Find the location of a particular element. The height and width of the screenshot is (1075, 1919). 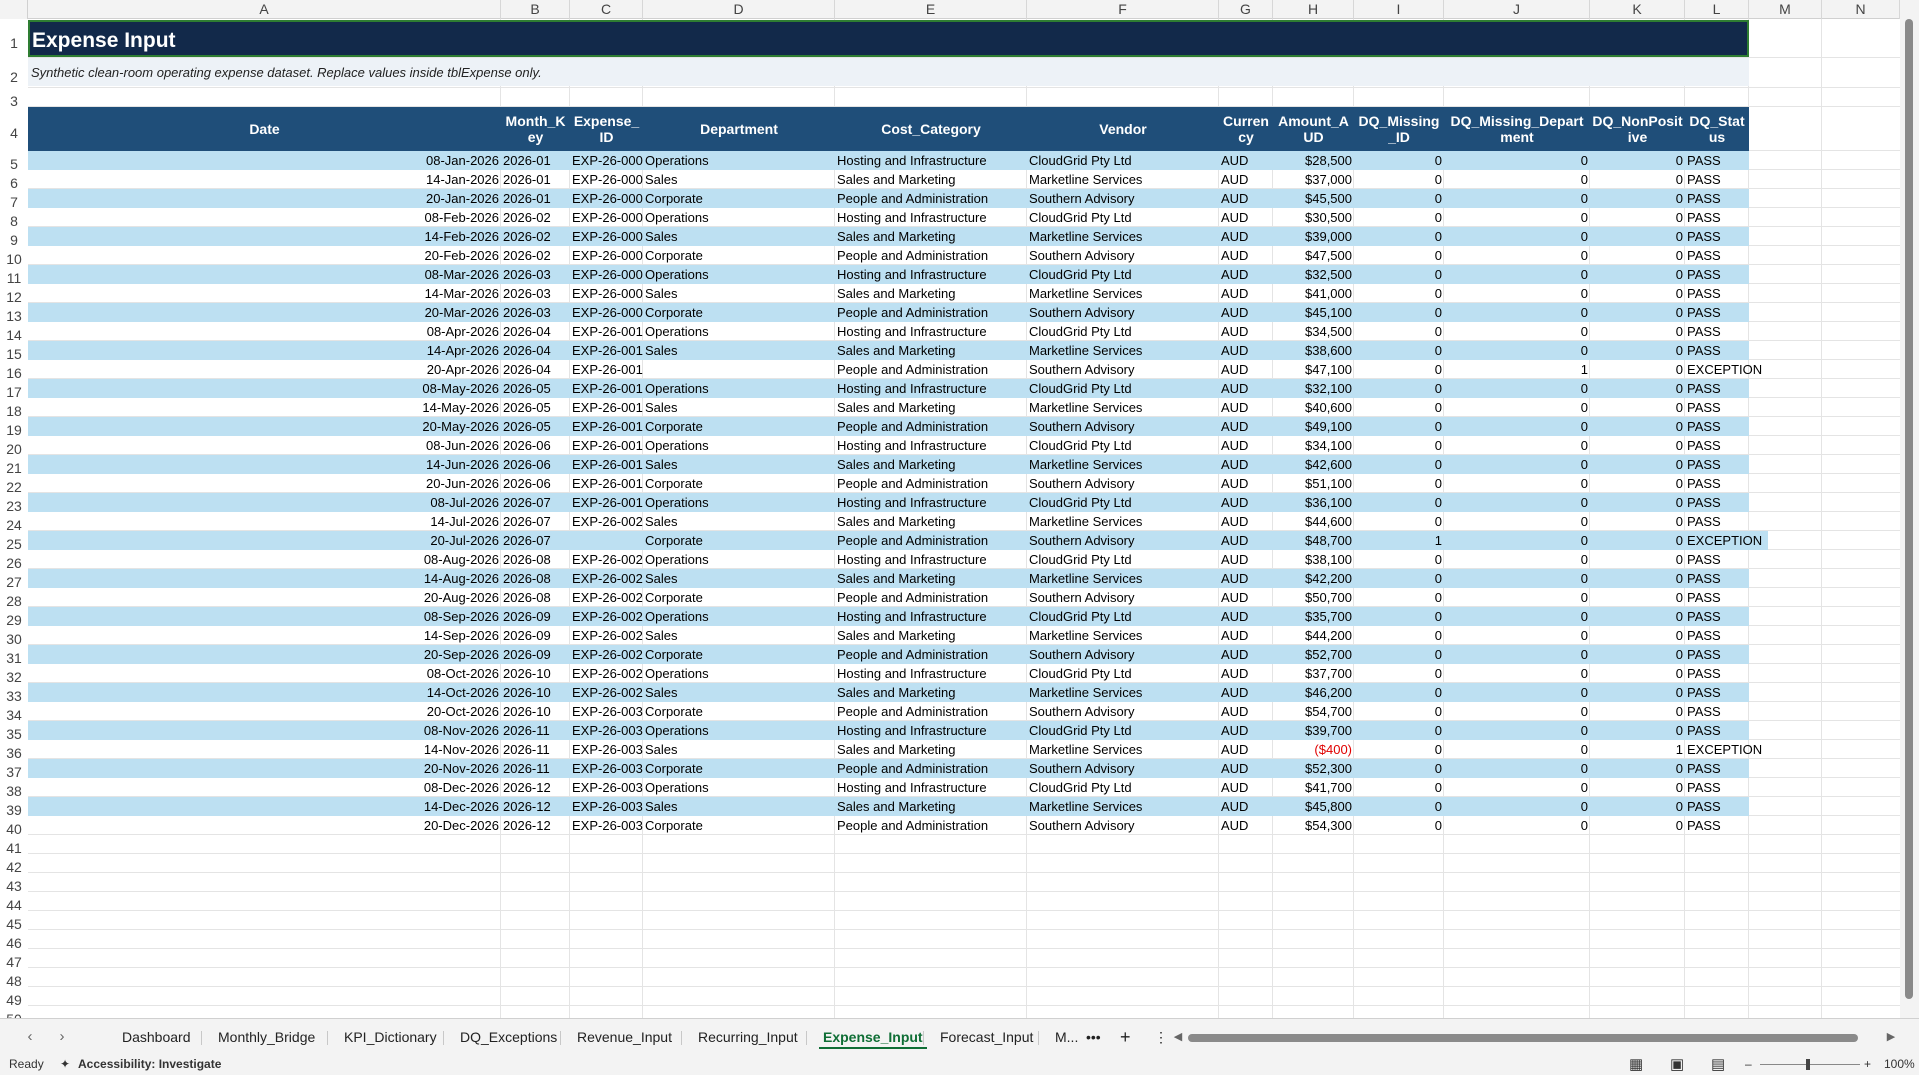

tab-prev-icon: ‹ is located at coordinates (30, 1037).